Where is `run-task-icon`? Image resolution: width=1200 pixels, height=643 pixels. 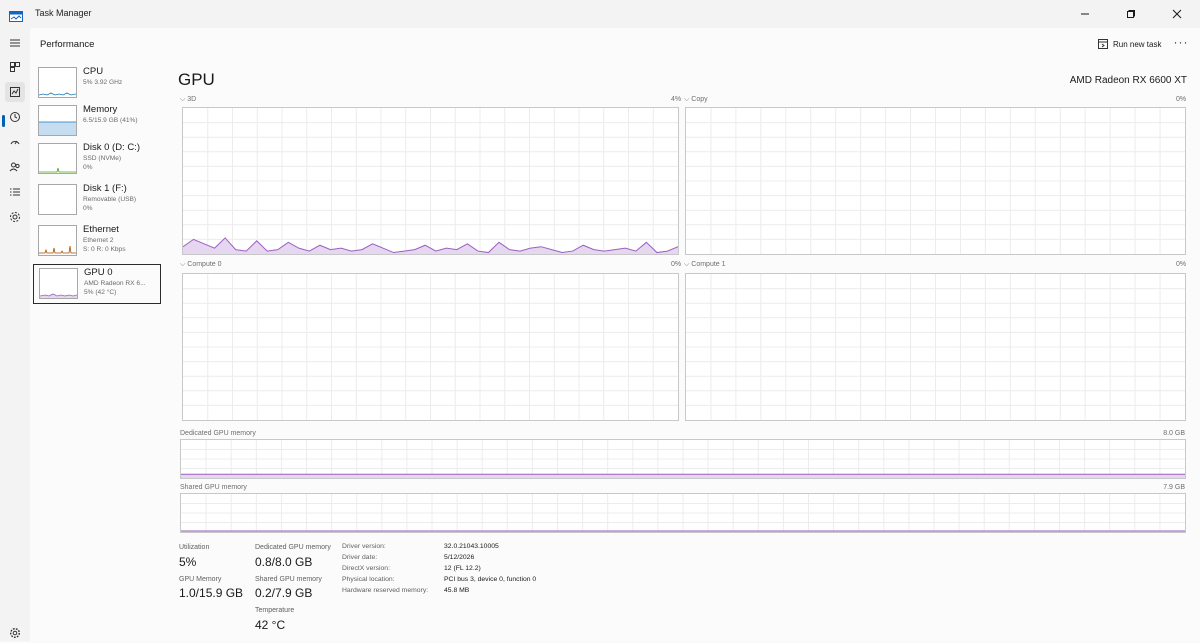 run-task-icon is located at coordinates (1103, 44).